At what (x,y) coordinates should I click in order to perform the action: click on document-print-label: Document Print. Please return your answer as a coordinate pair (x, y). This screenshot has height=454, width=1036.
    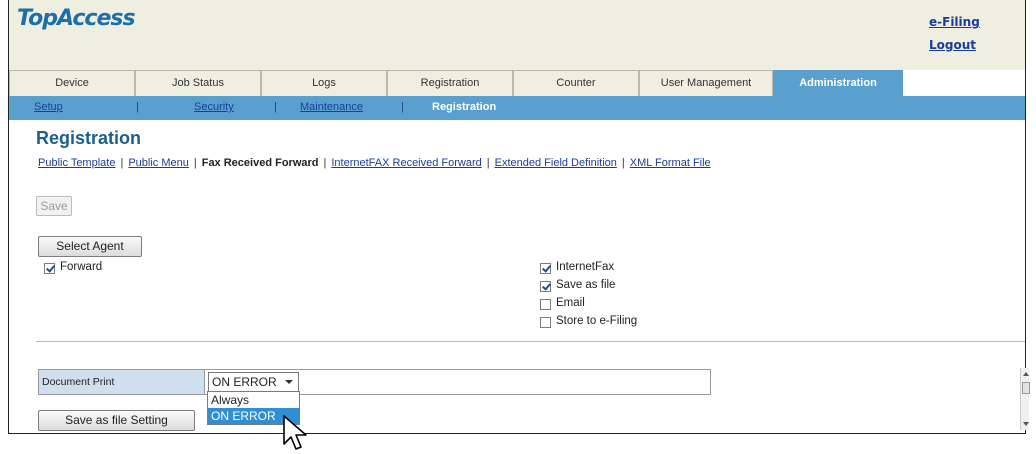
    Looking at the image, I should click on (122, 382).